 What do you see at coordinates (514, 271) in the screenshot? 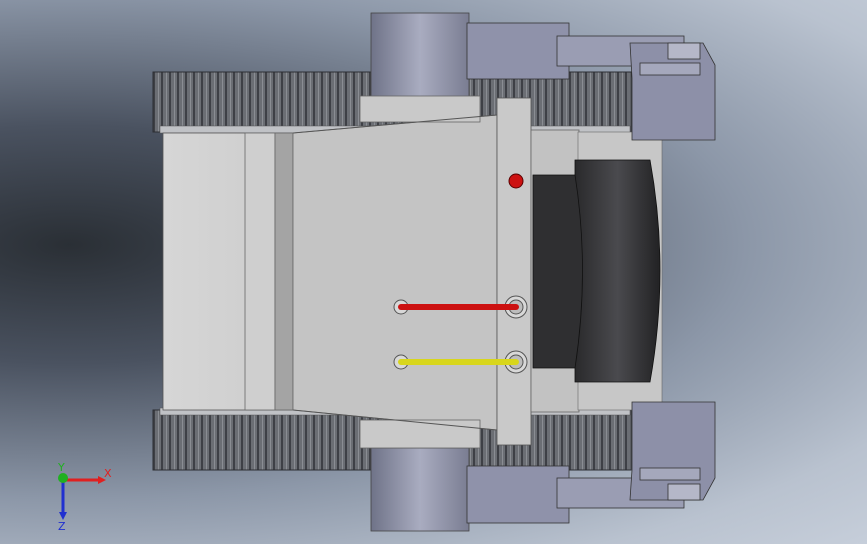
I see `side-plate` at bounding box center [514, 271].